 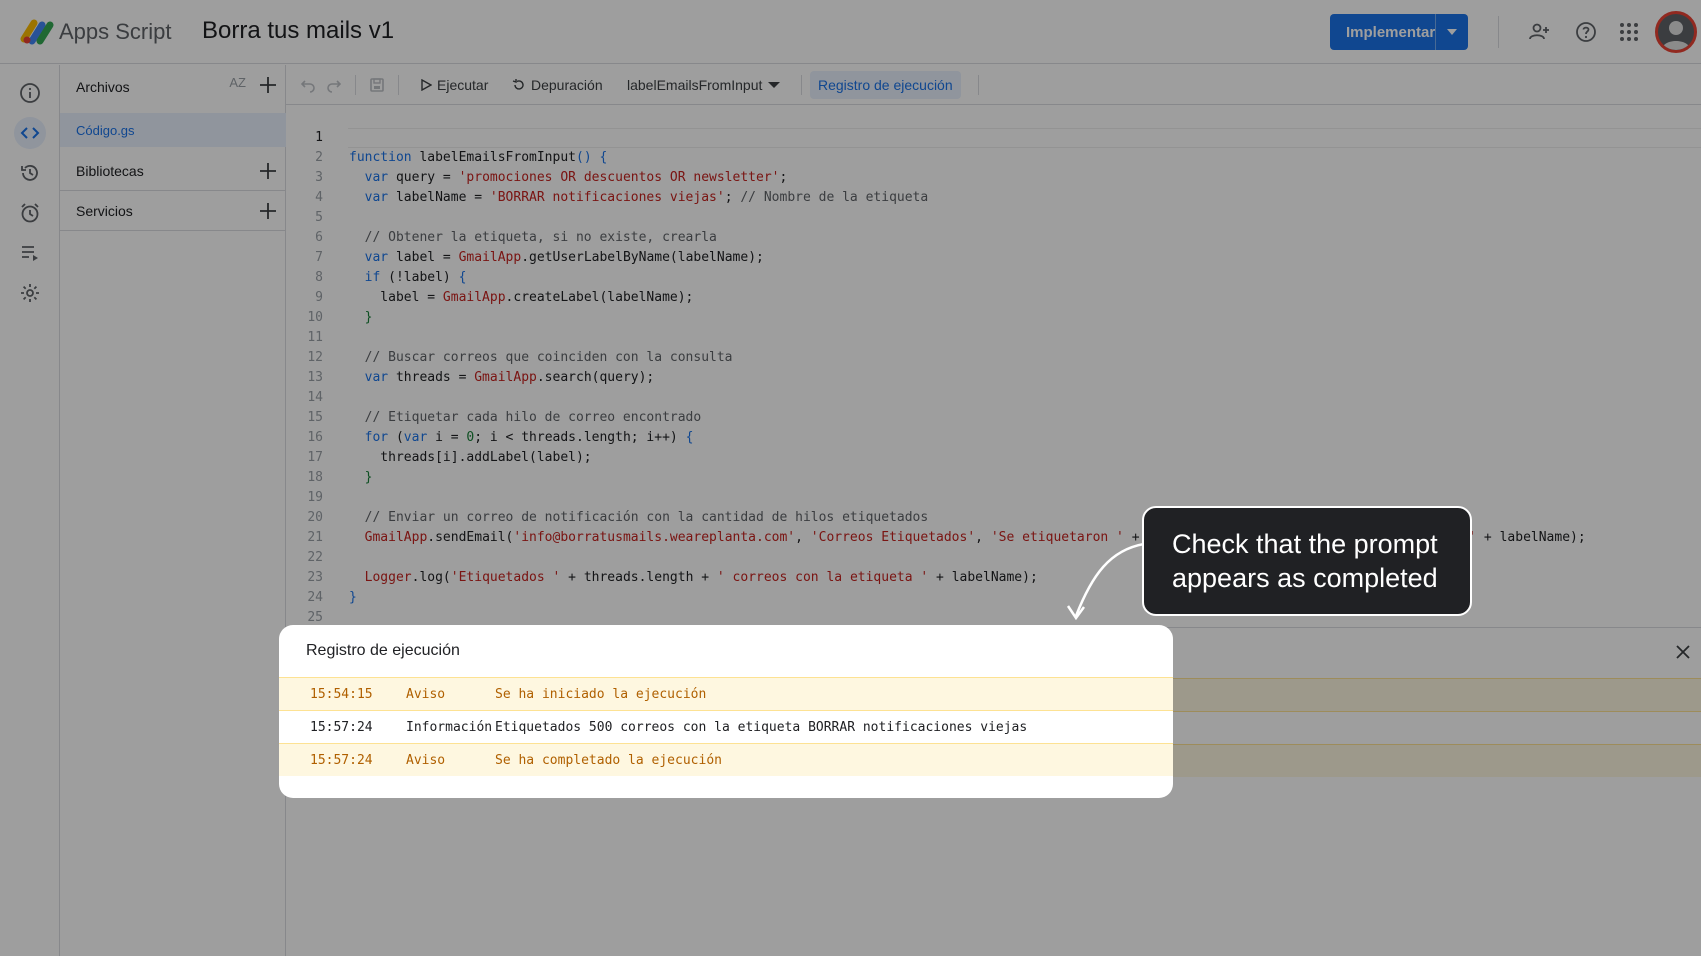 I want to click on log-message: Se ha completado la ejecución, so click(x=608, y=760).